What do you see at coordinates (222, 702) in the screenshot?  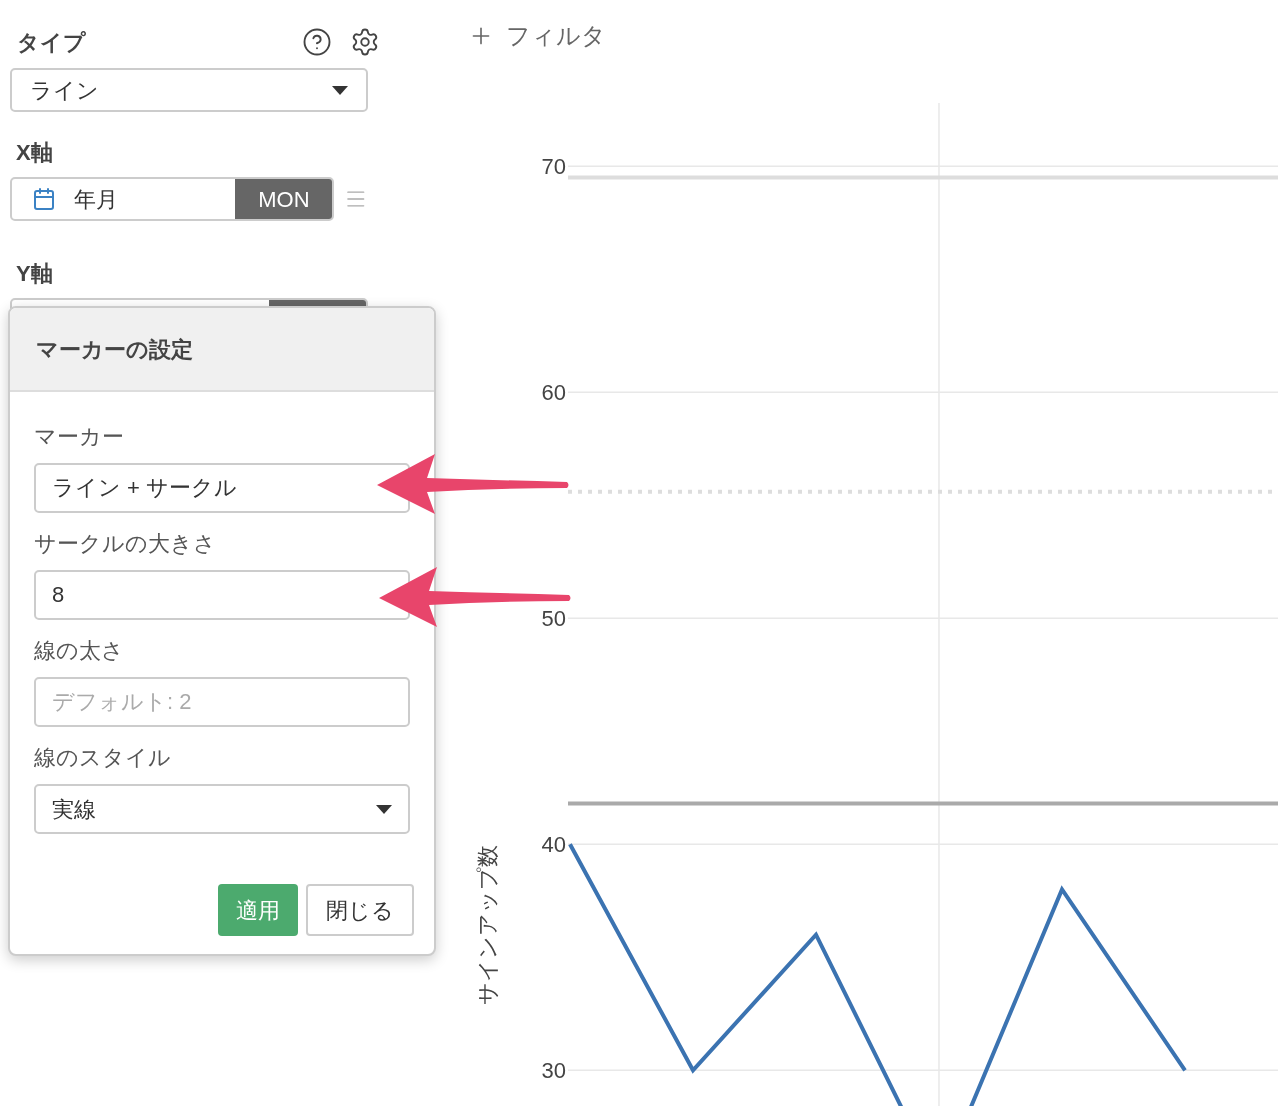 I see `input-field: デフォルト: 2` at bounding box center [222, 702].